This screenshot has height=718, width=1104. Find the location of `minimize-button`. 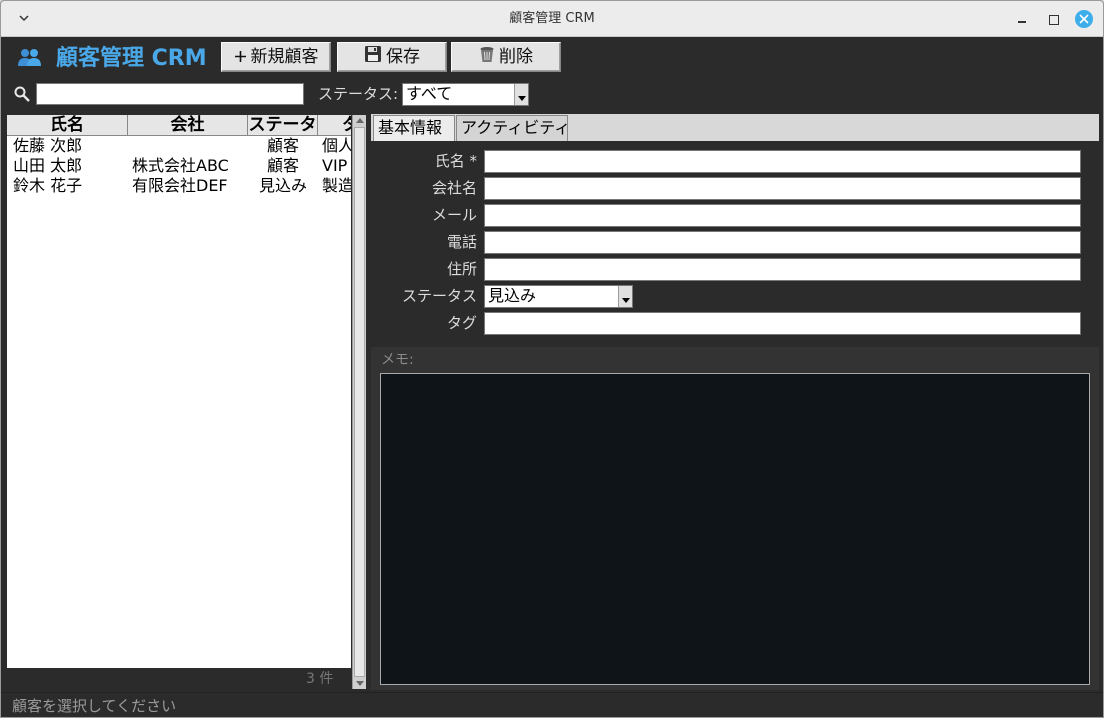

minimize-button is located at coordinates (1022, 19).